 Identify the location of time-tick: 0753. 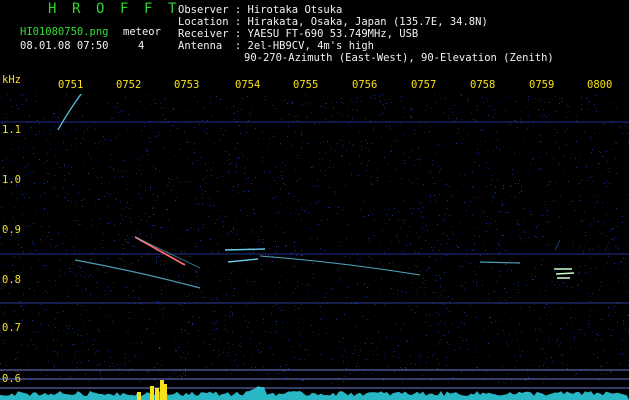
(187, 85).